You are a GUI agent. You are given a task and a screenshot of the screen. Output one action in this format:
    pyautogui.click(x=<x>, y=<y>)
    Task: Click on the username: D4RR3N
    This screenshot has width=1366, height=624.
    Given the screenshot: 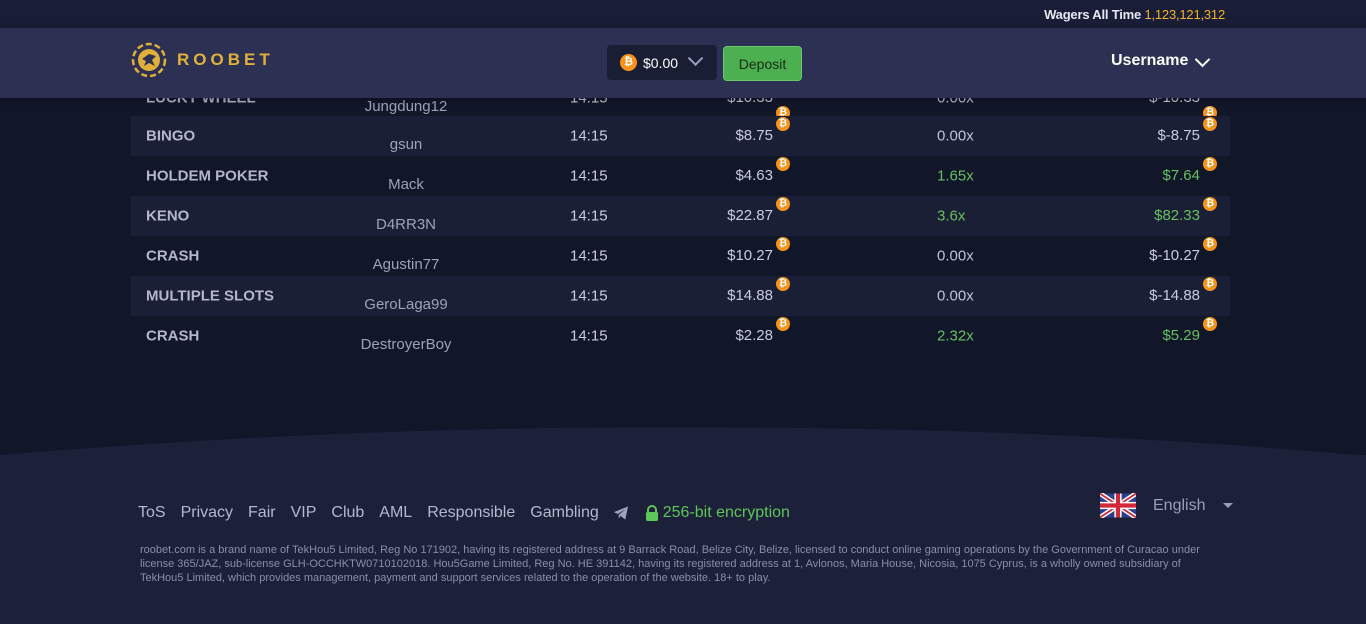 What is the action you would take?
    pyautogui.click(x=406, y=224)
    